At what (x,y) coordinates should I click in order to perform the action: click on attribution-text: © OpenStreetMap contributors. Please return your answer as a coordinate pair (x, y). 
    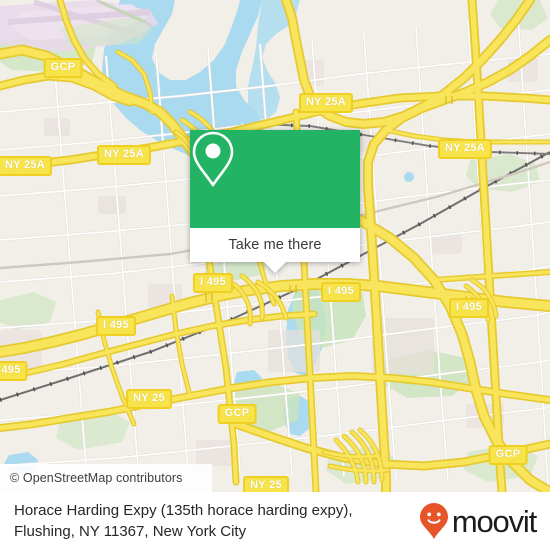
    Looking at the image, I should click on (96, 478).